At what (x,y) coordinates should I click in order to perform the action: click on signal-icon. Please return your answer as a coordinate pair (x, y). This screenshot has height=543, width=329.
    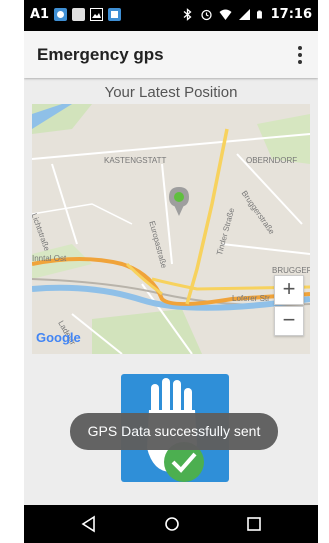
    Looking at the image, I should click on (244, 14).